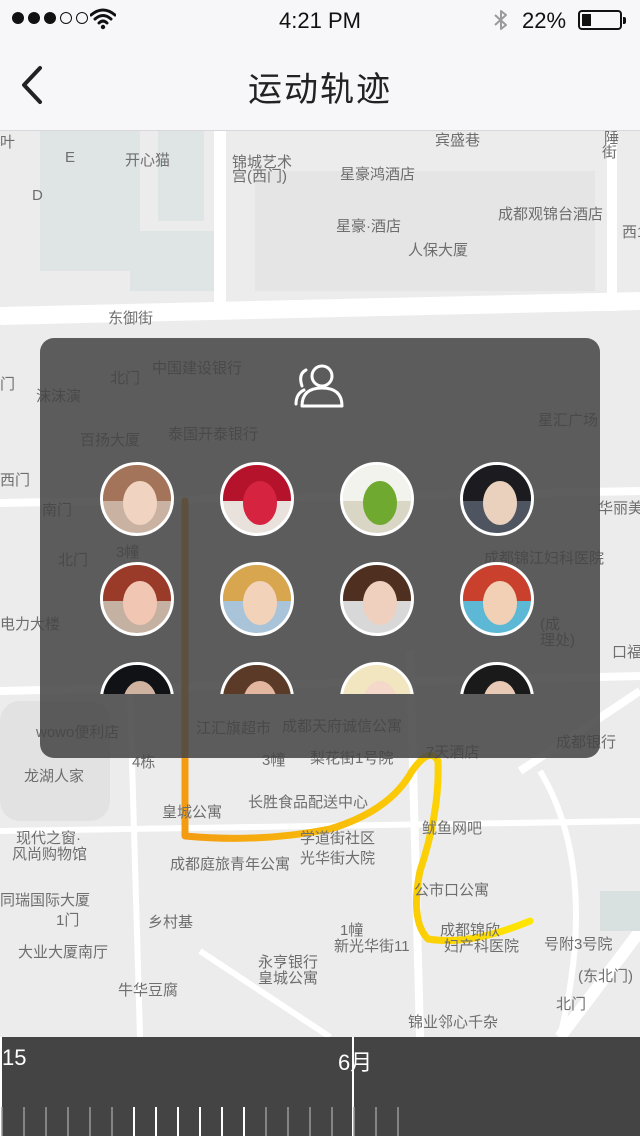  Describe the element at coordinates (131, 318) in the screenshot. I see `map-label: 东御街` at that location.